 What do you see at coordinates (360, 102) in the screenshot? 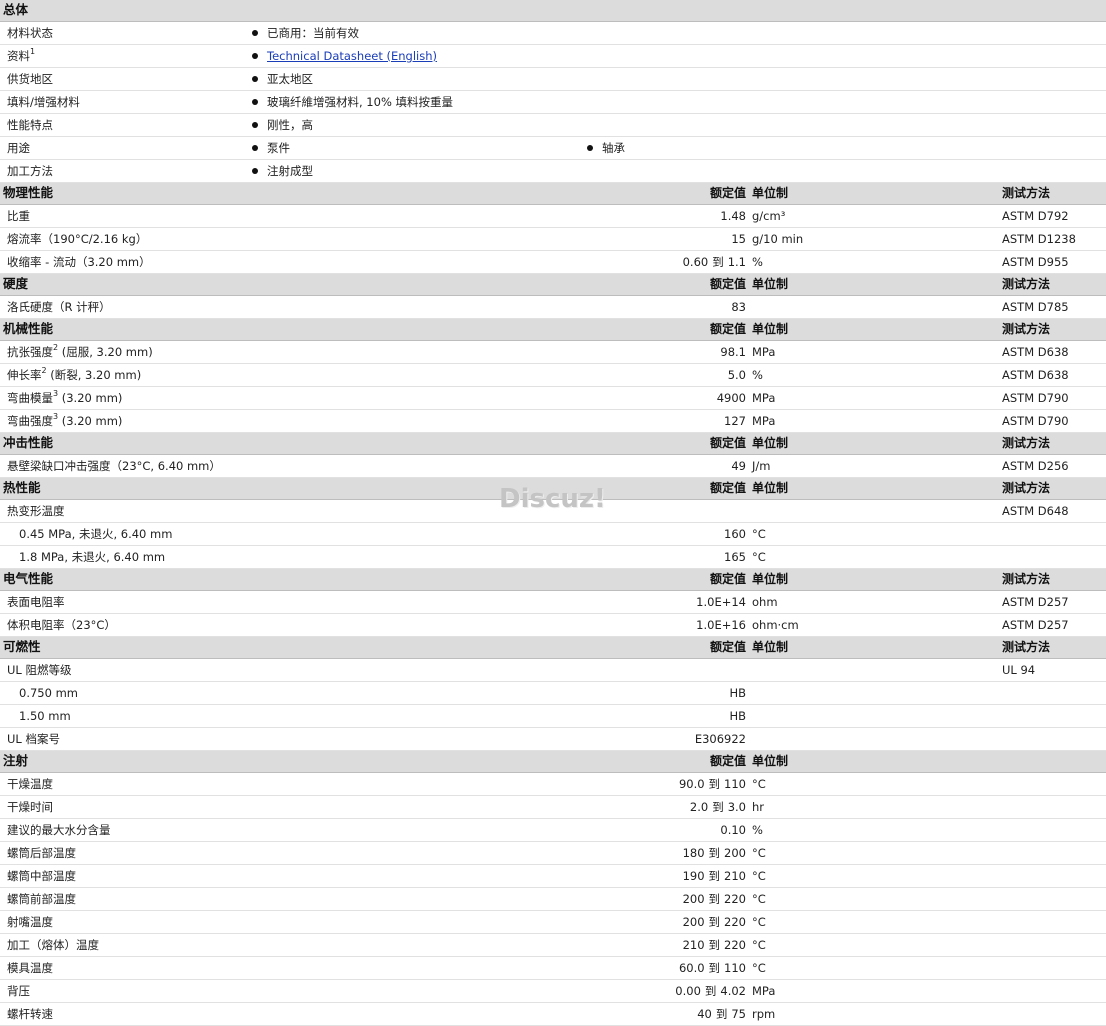
I see `bullet-text: 玻璃纤維增强材料, 10% 填料按重量` at bounding box center [360, 102].